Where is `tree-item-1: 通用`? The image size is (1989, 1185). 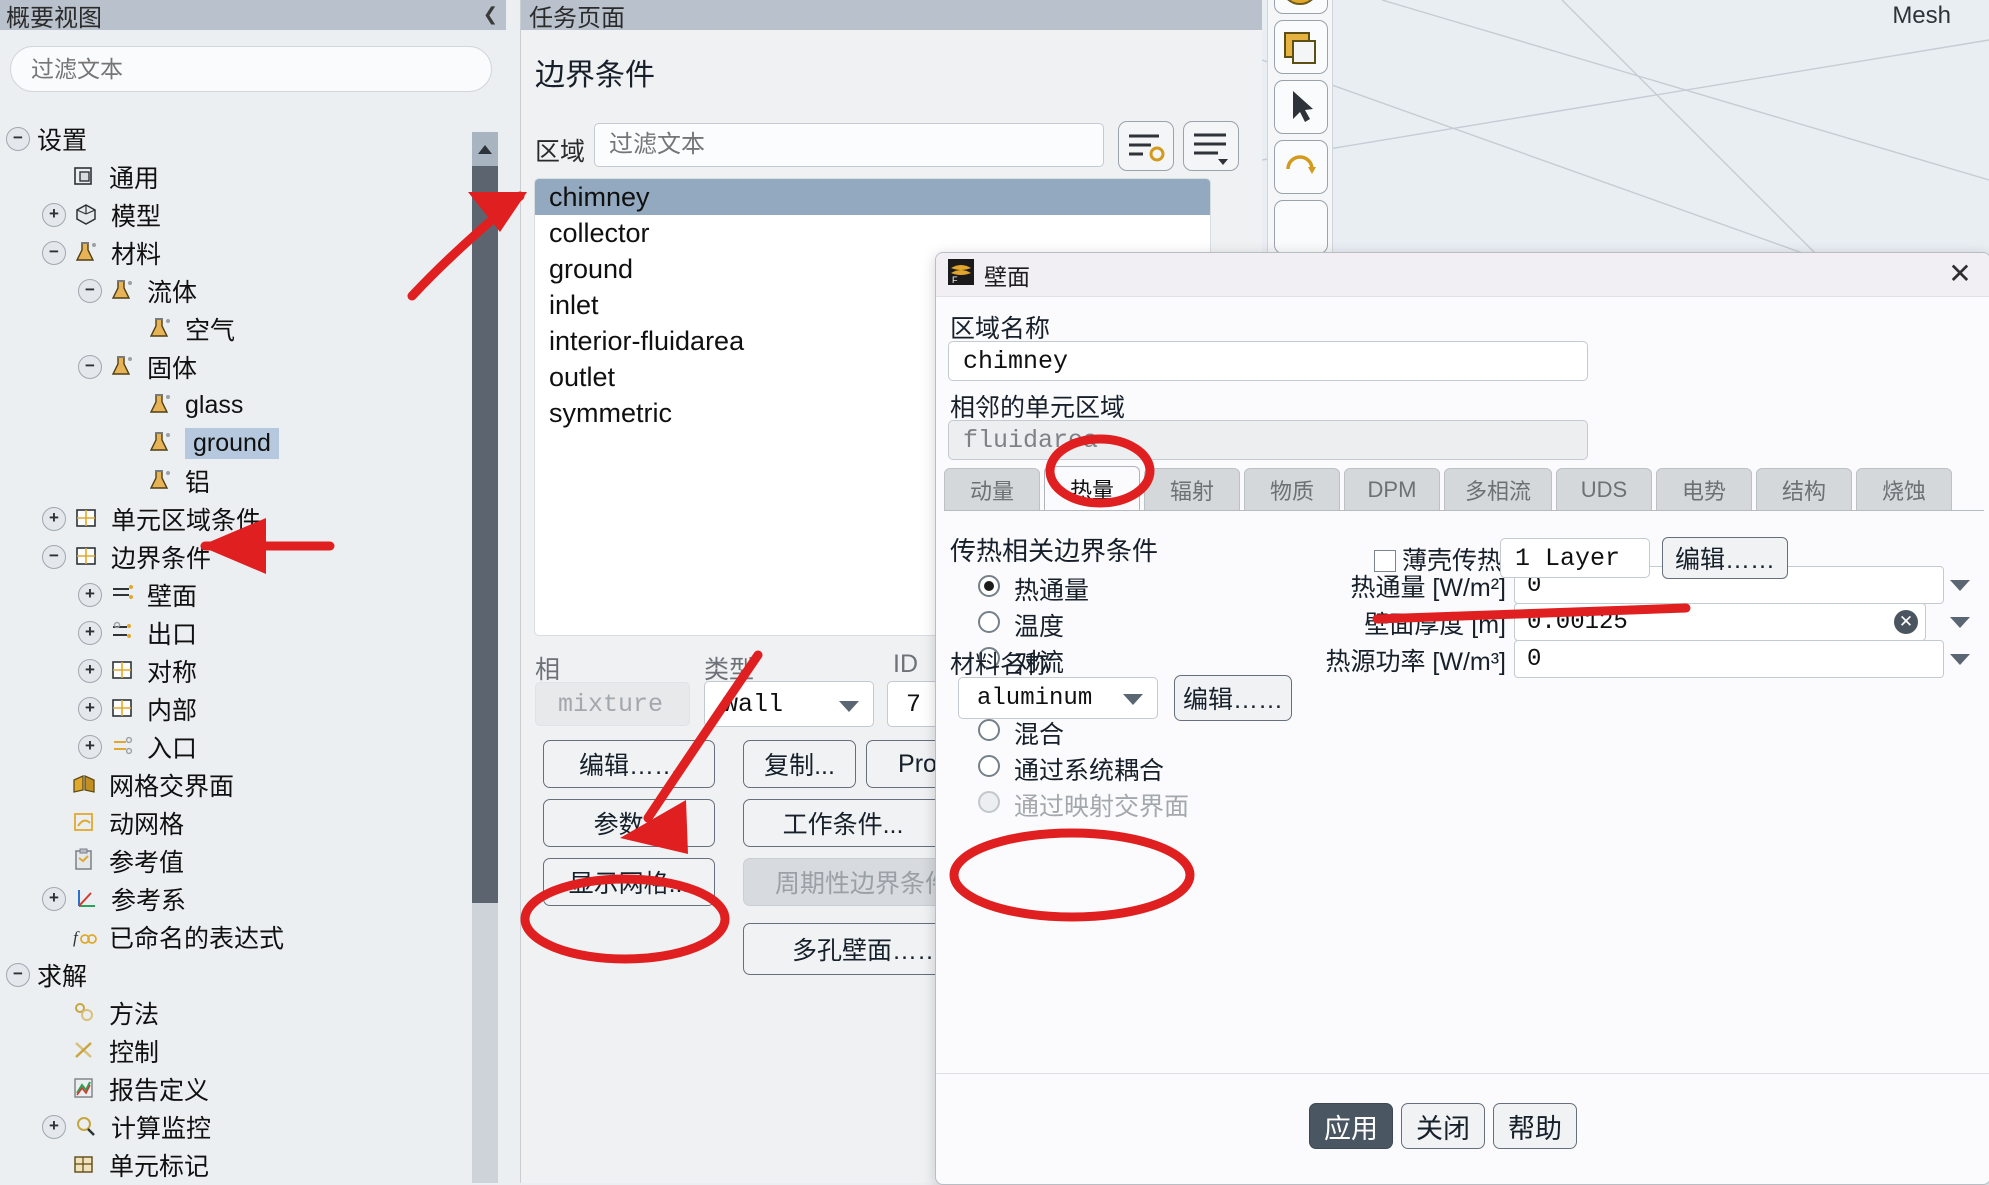
tree-item-1: 通用 is located at coordinates (235, 177).